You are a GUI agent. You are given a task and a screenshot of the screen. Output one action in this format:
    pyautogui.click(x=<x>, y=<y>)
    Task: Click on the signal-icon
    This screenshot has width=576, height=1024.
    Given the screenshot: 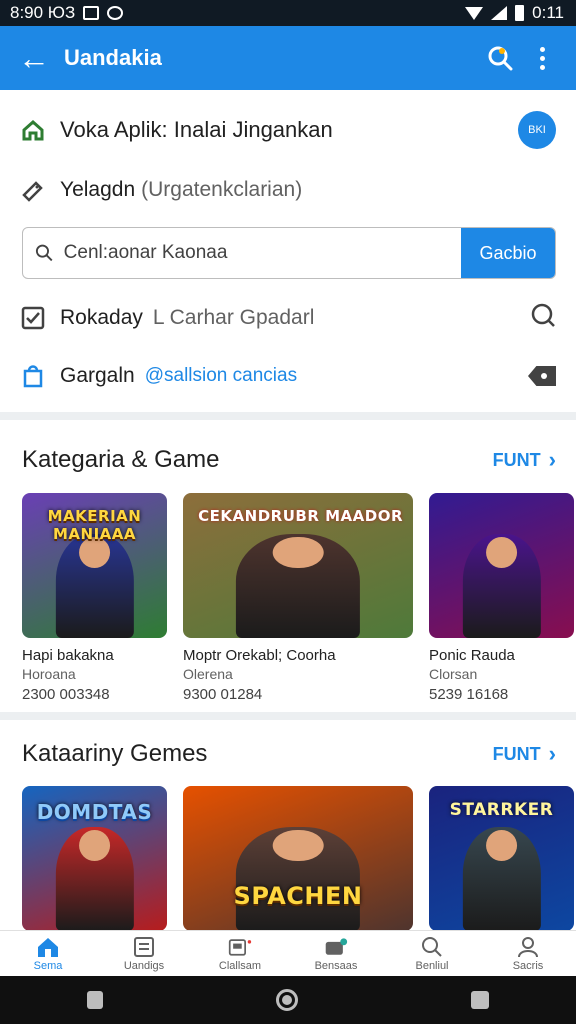 What is the action you would take?
    pyautogui.click(x=499, y=13)
    